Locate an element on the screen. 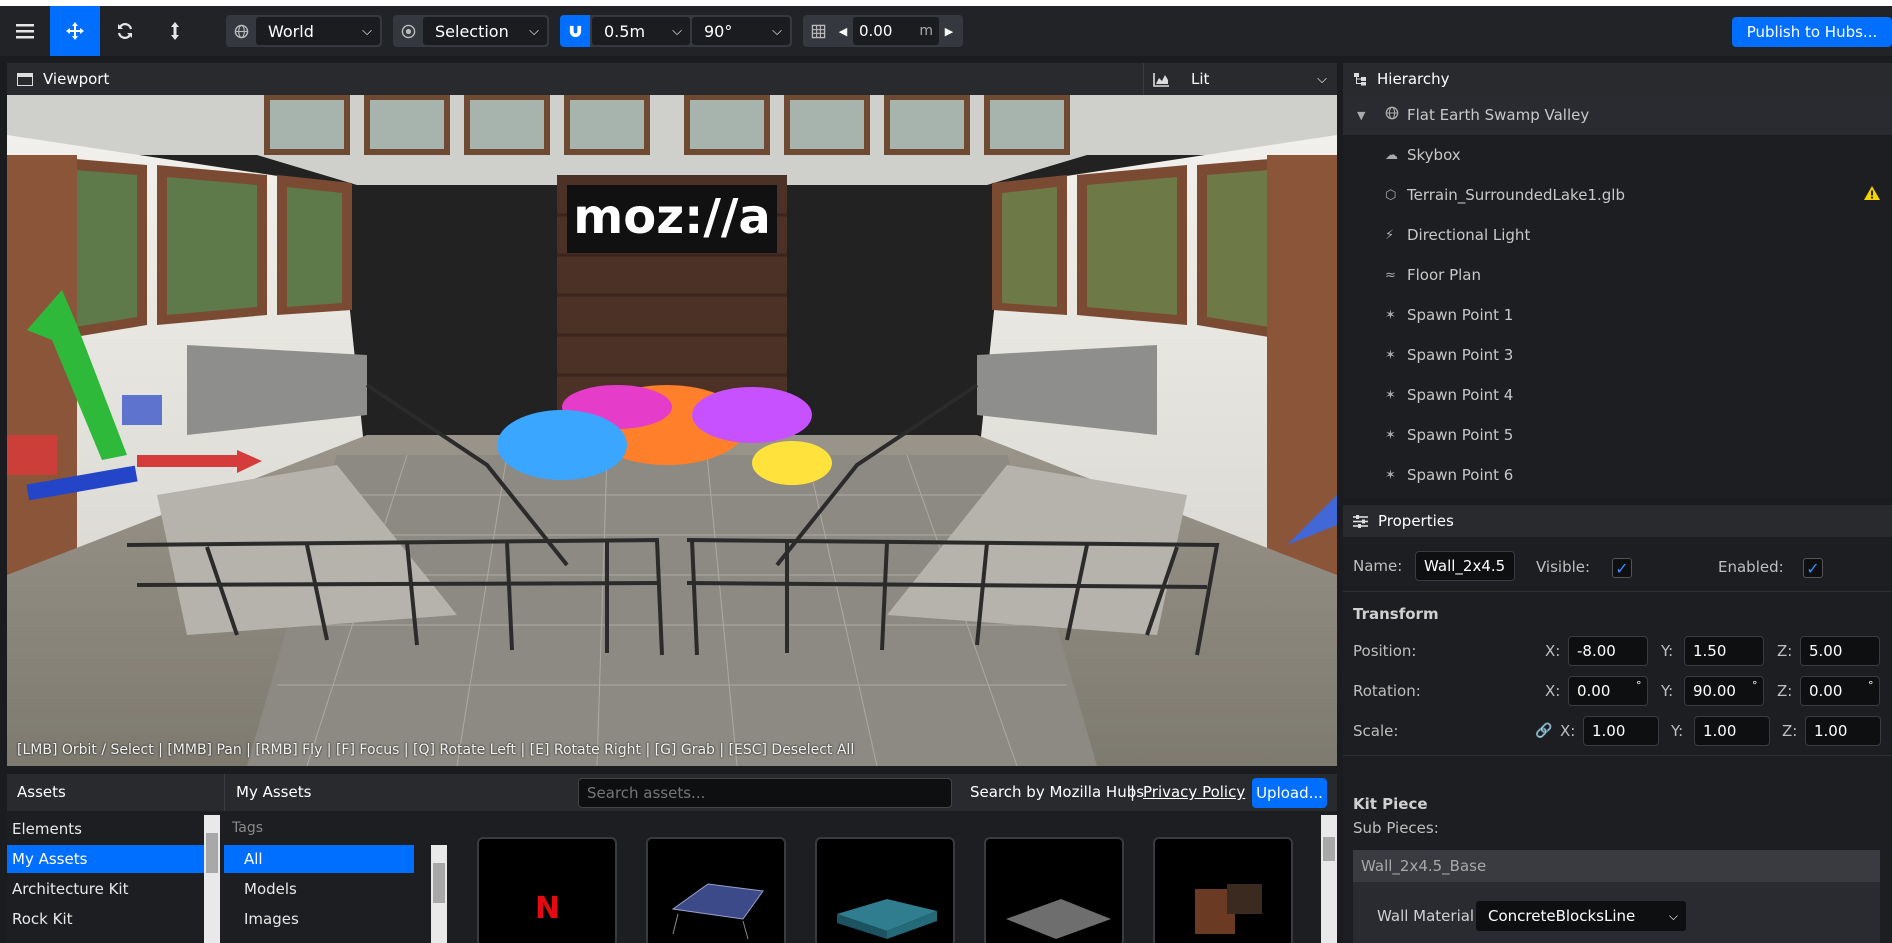 This screenshot has width=1892, height=943. position-z-input: 5.00 is located at coordinates (1840, 651).